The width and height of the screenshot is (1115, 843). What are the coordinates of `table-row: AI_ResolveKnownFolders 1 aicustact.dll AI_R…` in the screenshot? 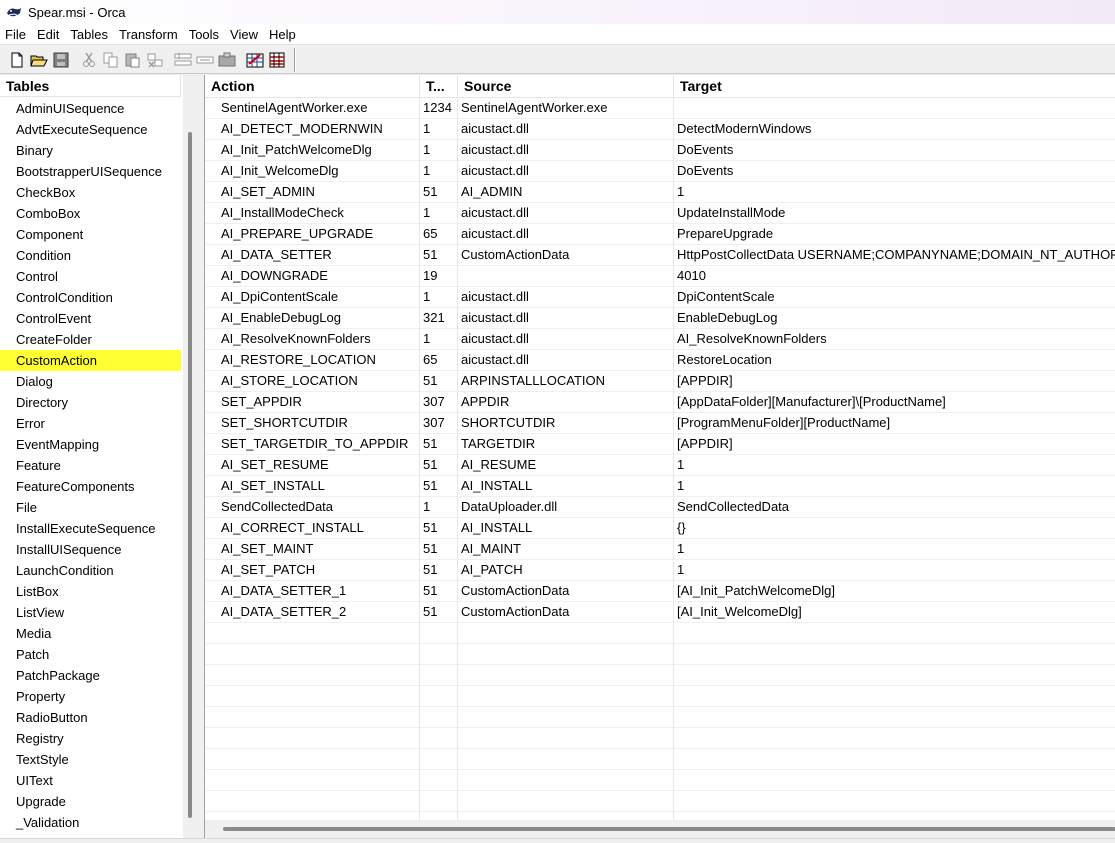 It's located at (660, 339).